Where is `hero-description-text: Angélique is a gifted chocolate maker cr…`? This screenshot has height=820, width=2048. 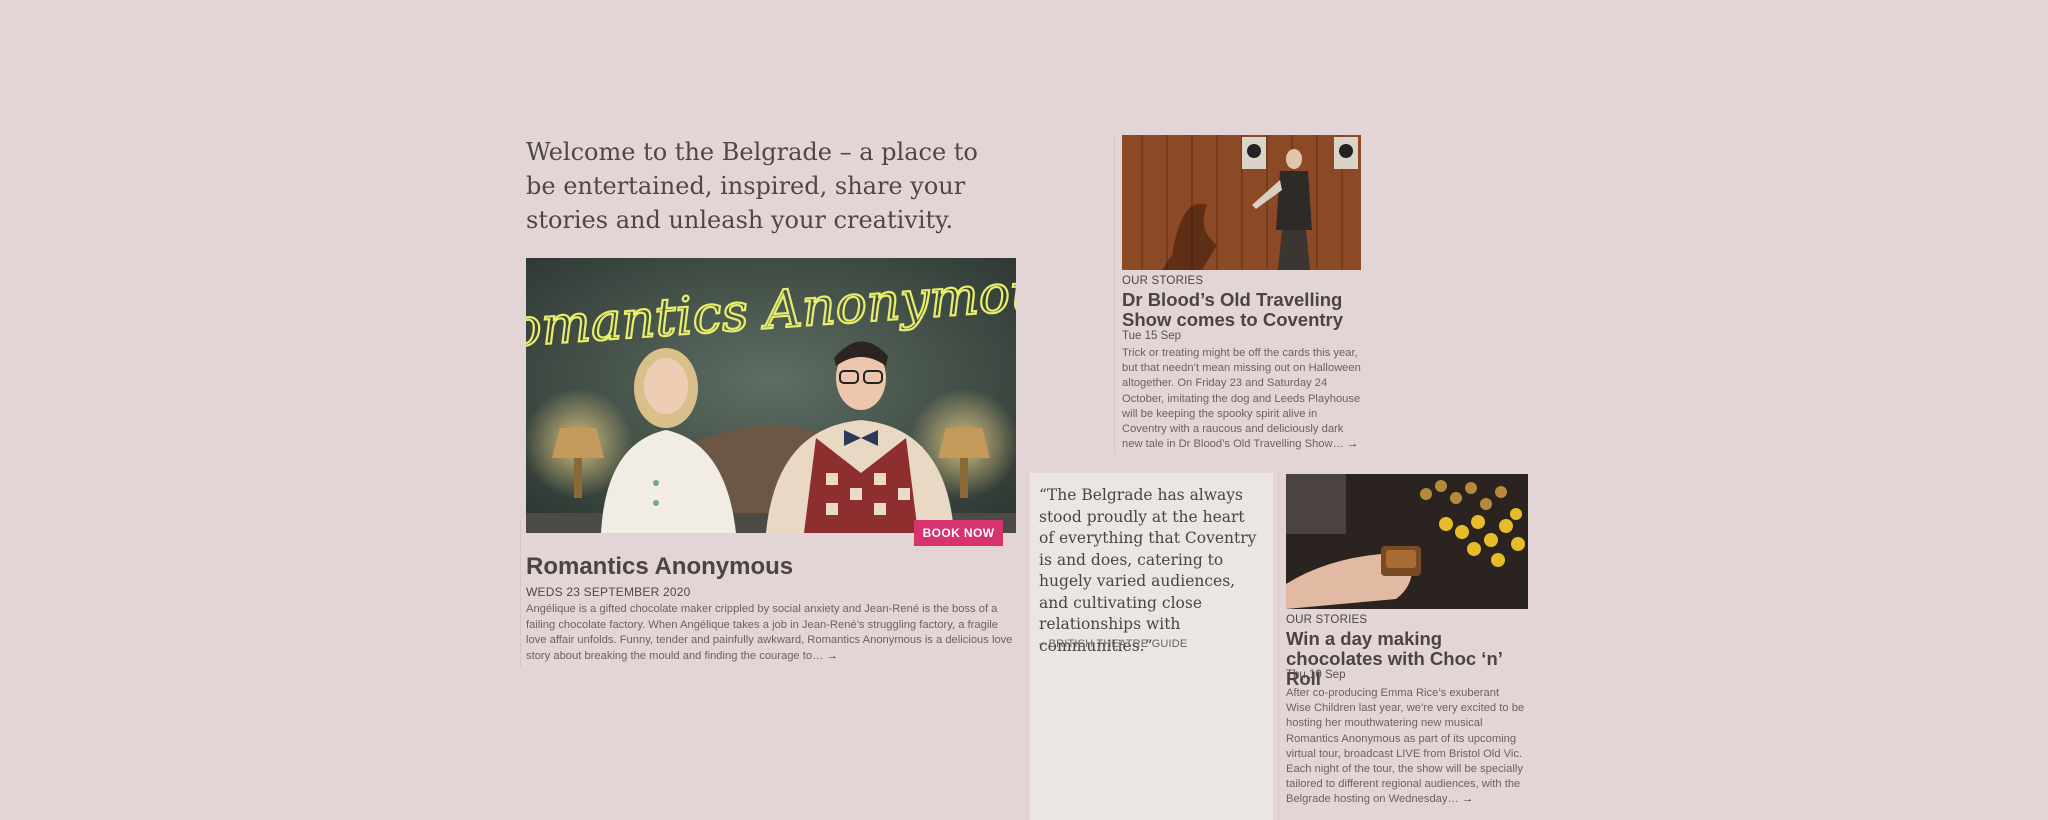 hero-description-text: Angélique is a gifted chocolate maker cr… is located at coordinates (769, 632).